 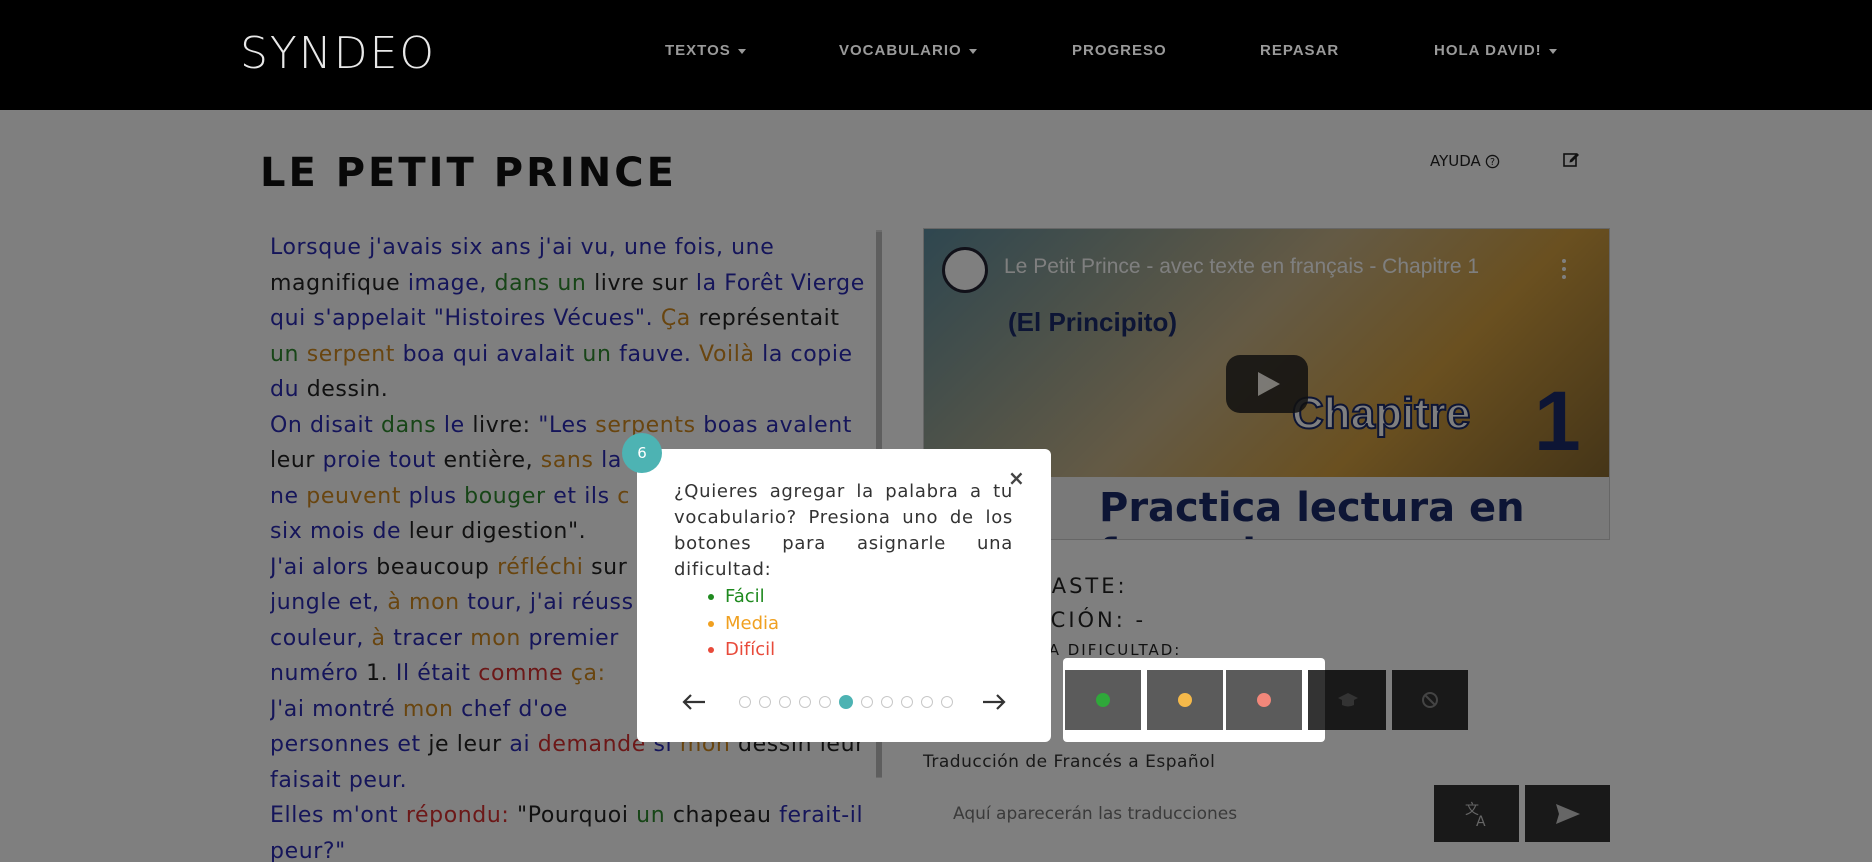 I want to click on nav-repasar: REPASAR, so click(x=1299, y=50).